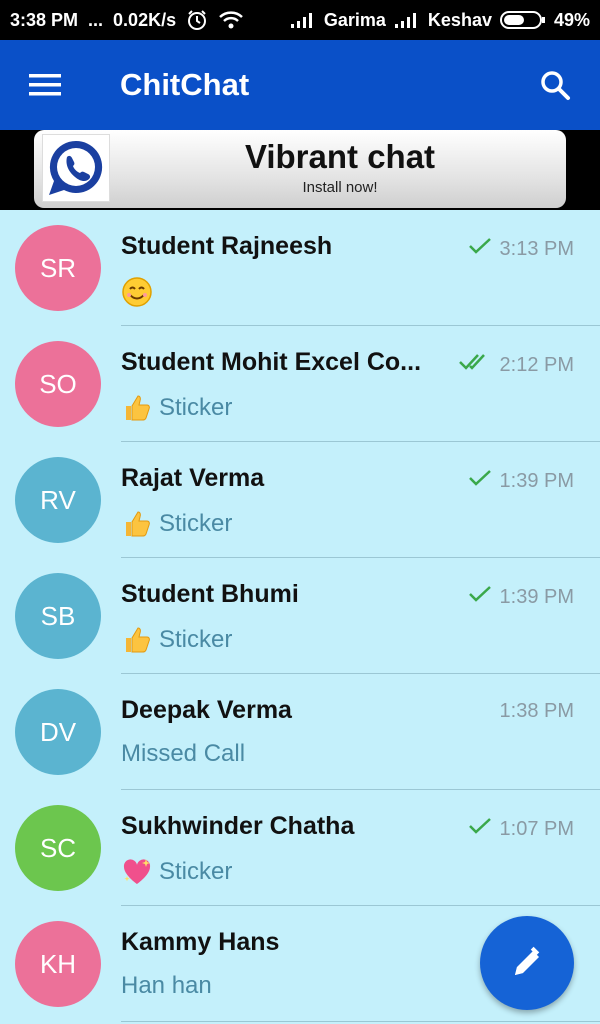  I want to click on divider, so click(360, 1021).